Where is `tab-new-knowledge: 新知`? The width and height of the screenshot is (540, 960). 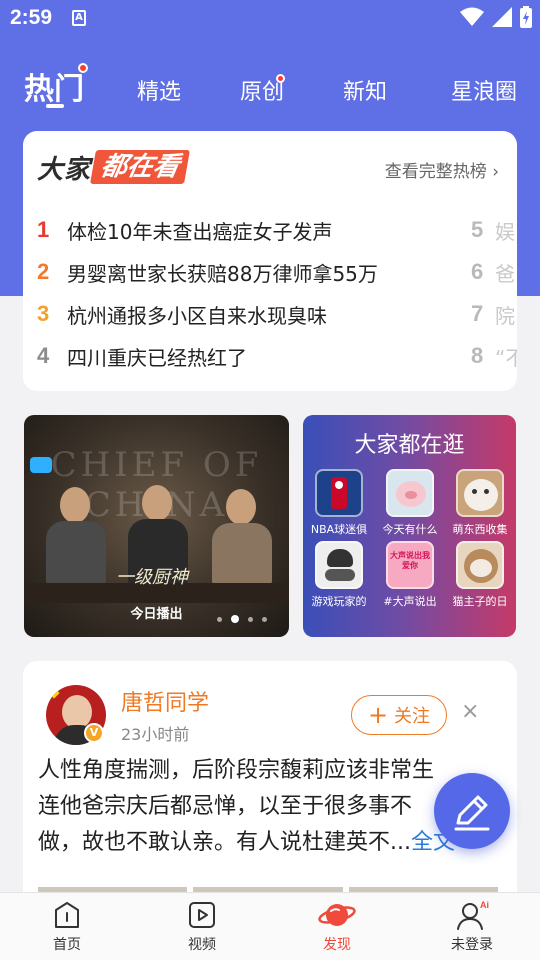
tab-new-knowledge: 新知 is located at coordinates (365, 90).